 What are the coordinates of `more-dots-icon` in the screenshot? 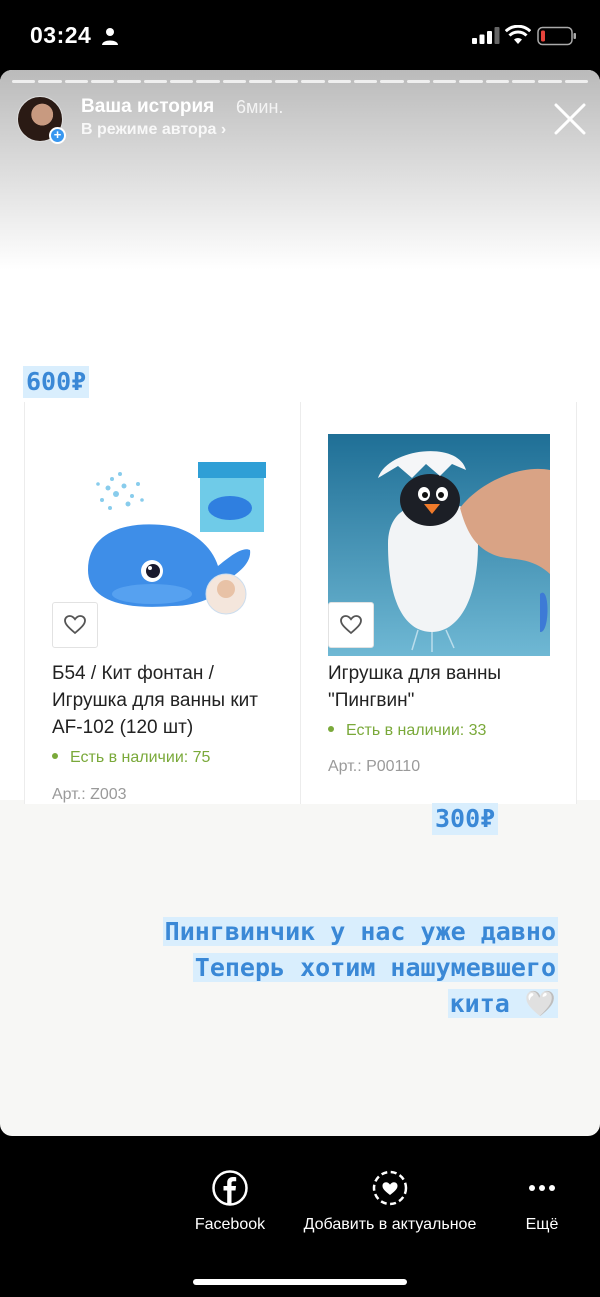 It's located at (542, 1188).